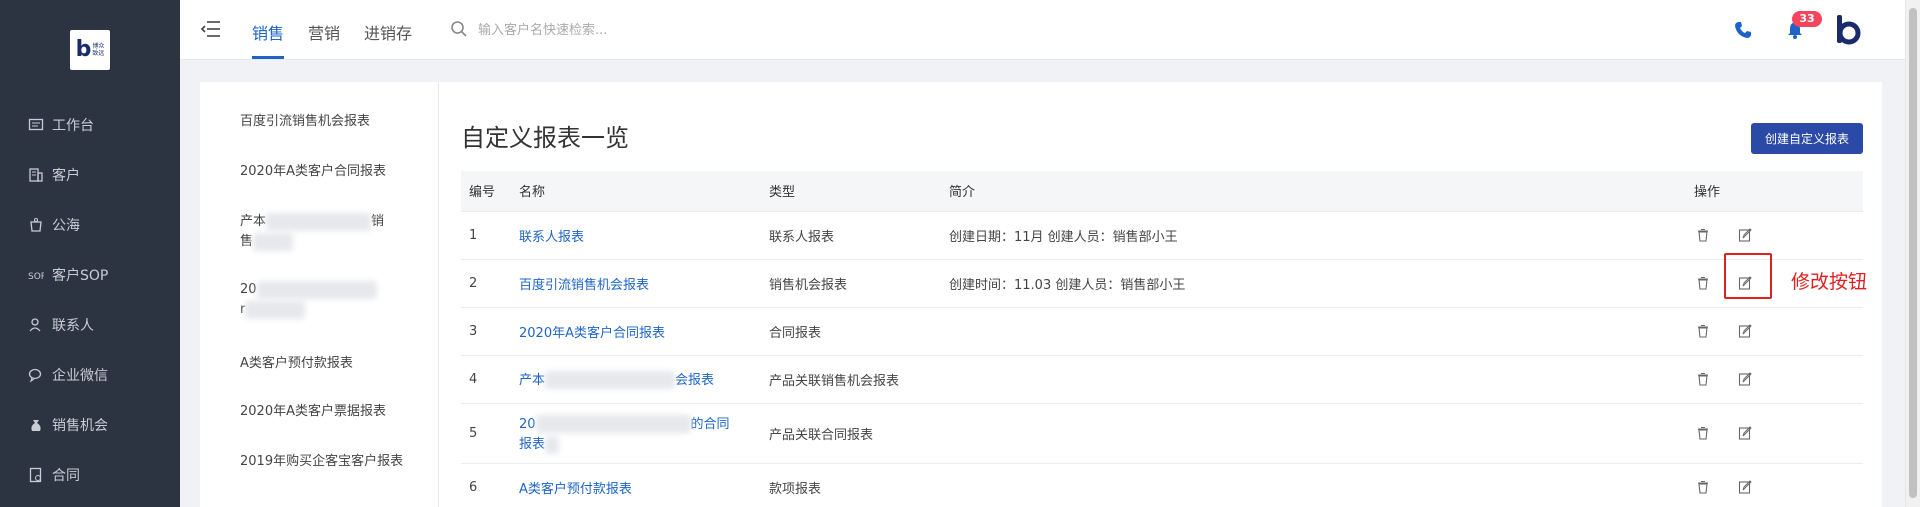 The height and width of the screenshot is (507, 1920). Describe the element at coordinates (636, 433) in the screenshot. I see `report-name-link-obscured: 20 的合同报表` at that location.